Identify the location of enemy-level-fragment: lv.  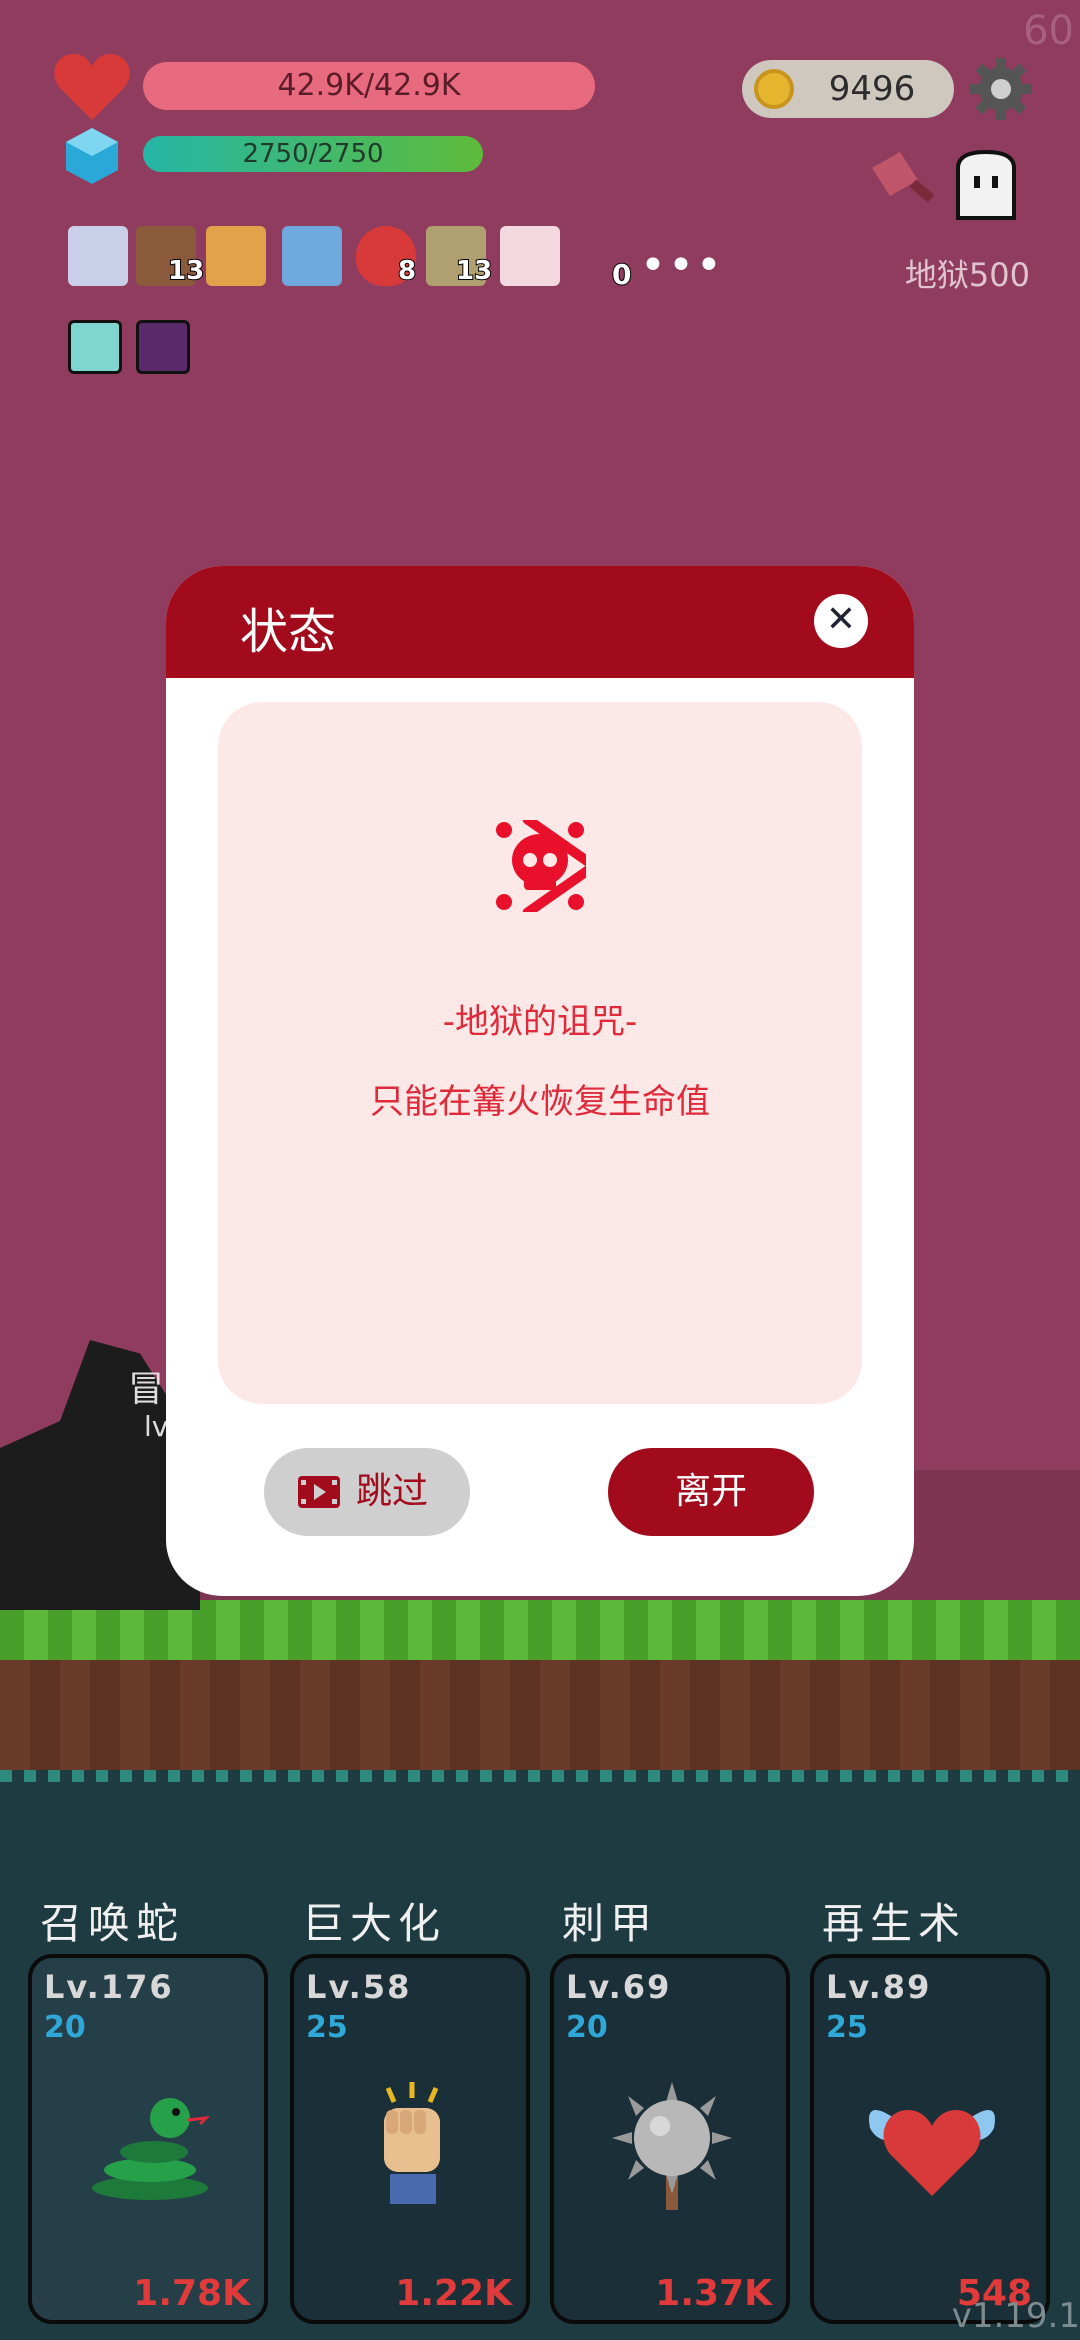
(156, 1426).